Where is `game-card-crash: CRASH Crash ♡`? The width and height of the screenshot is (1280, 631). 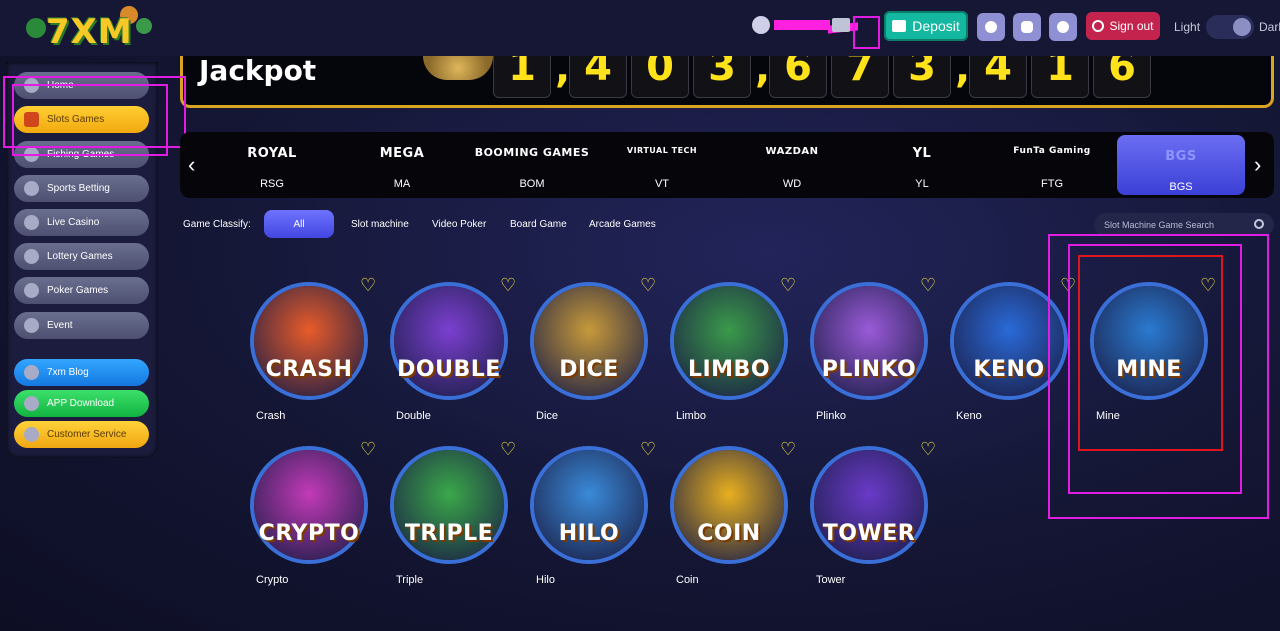
game-card-crash: CRASH Crash ♡ is located at coordinates (315, 356).